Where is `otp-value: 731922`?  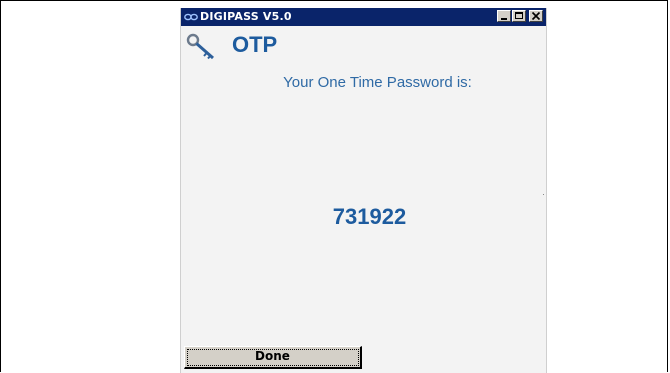
otp-value: 731922 is located at coordinates (369, 216).